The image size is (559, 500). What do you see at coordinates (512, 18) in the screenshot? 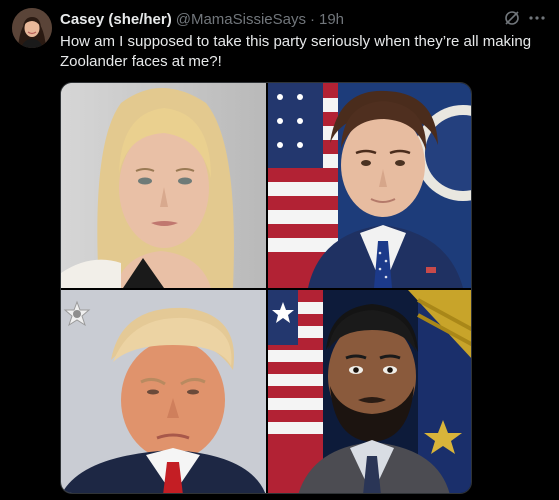
I see `grok-icon` at bounding box center [512, 18].